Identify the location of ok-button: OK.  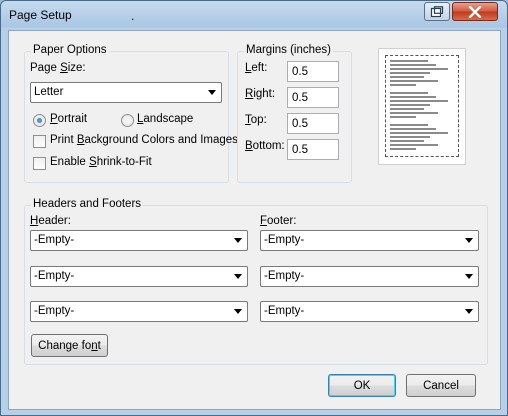
(362, 385).